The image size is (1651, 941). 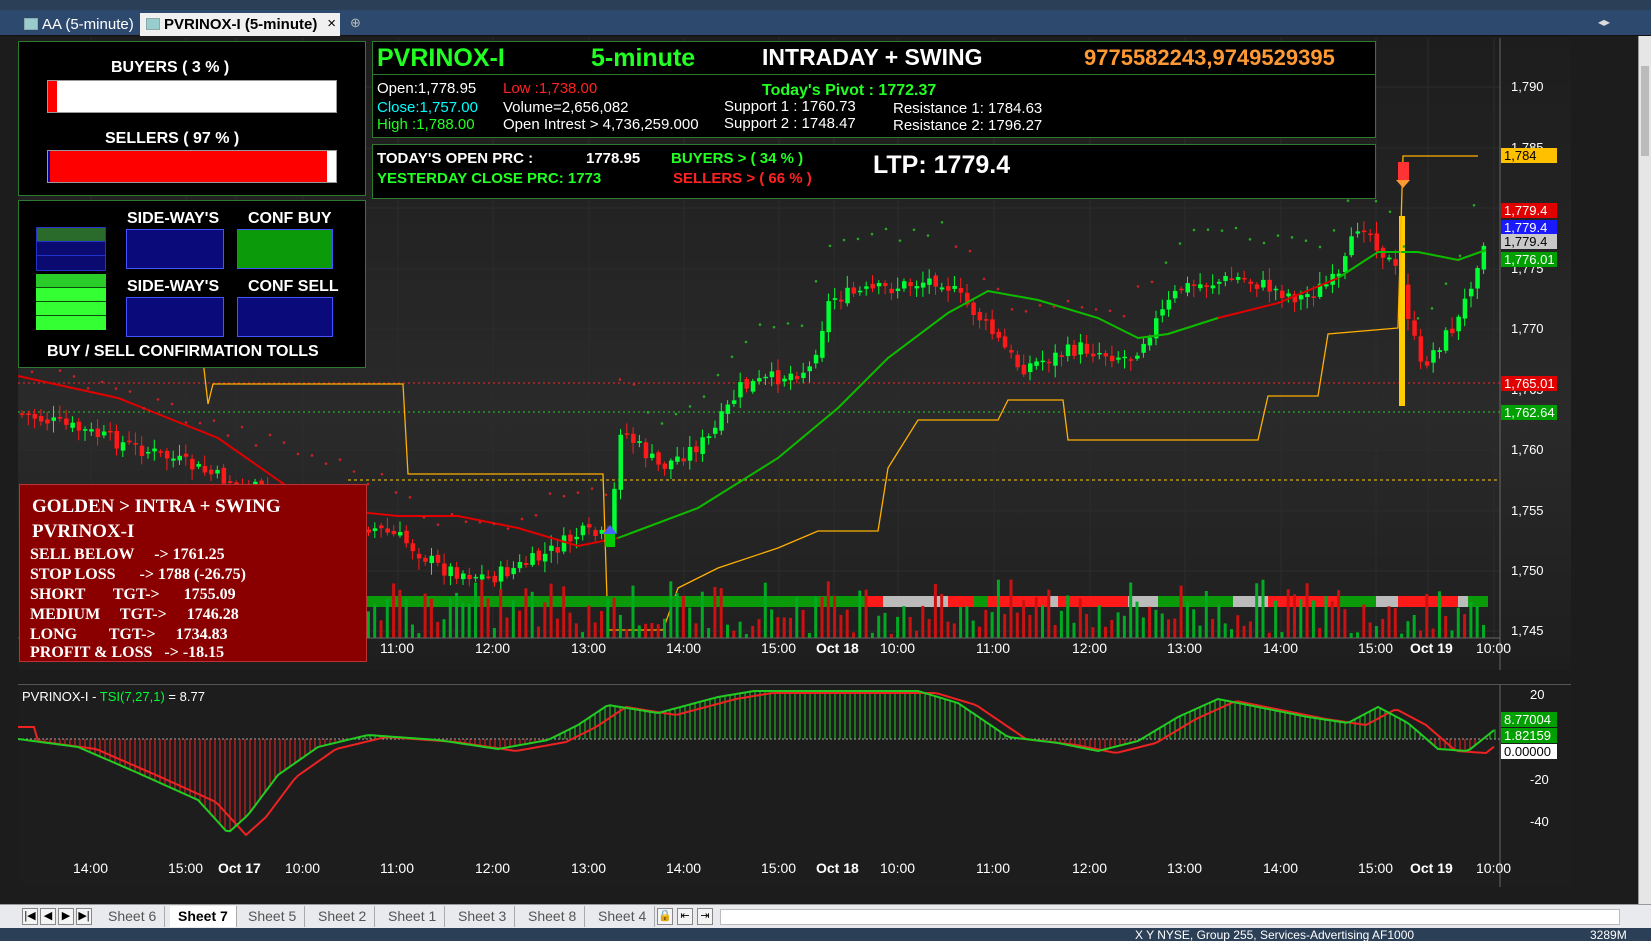 What do you see at coordinates (1529, 412) in the screenshot?
I see `price-tag: 1,762.64` at bounding box center [1529, 412].